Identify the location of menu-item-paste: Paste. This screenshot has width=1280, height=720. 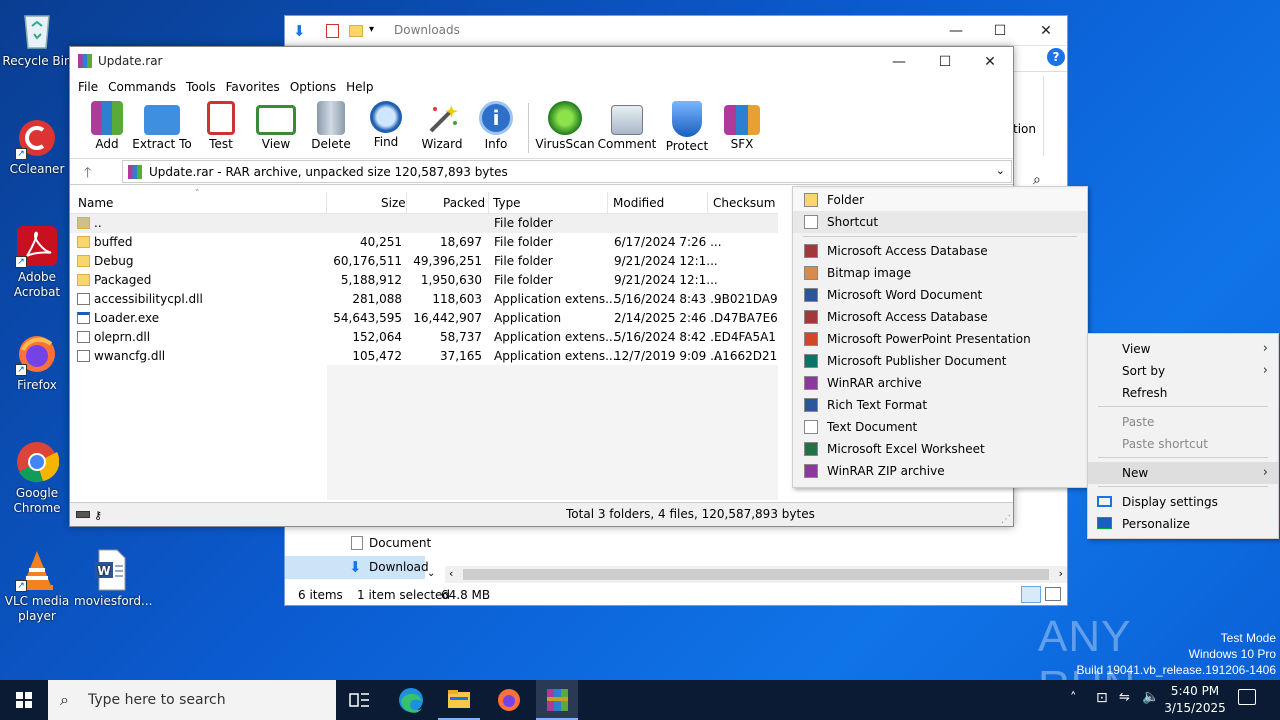
(1183, 422).